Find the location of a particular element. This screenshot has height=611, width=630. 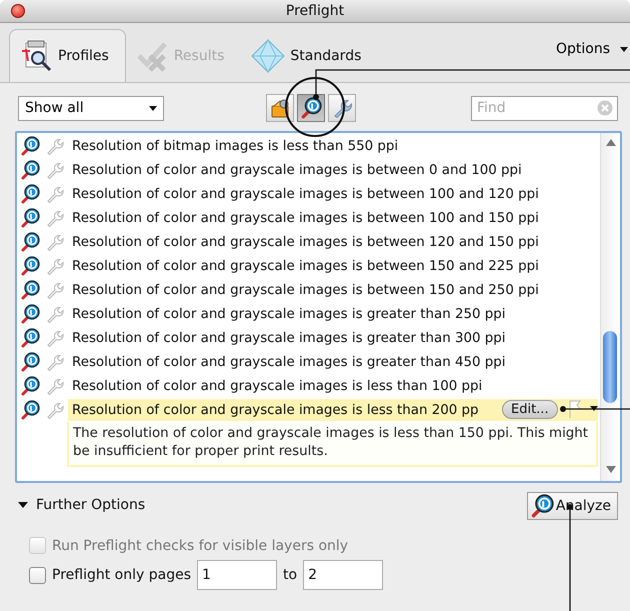

profile-item: Resolution of bitmap images is less than 550 ppi is located at coordinates (333, 146).